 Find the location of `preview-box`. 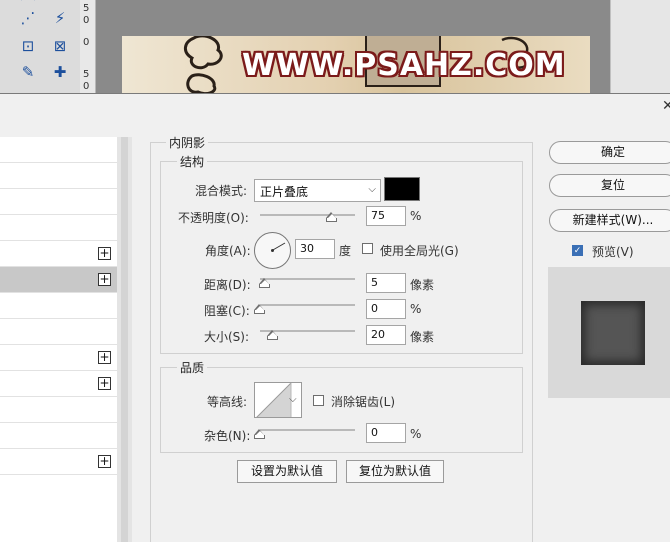

preview-box is located at coordinates (609, 332).